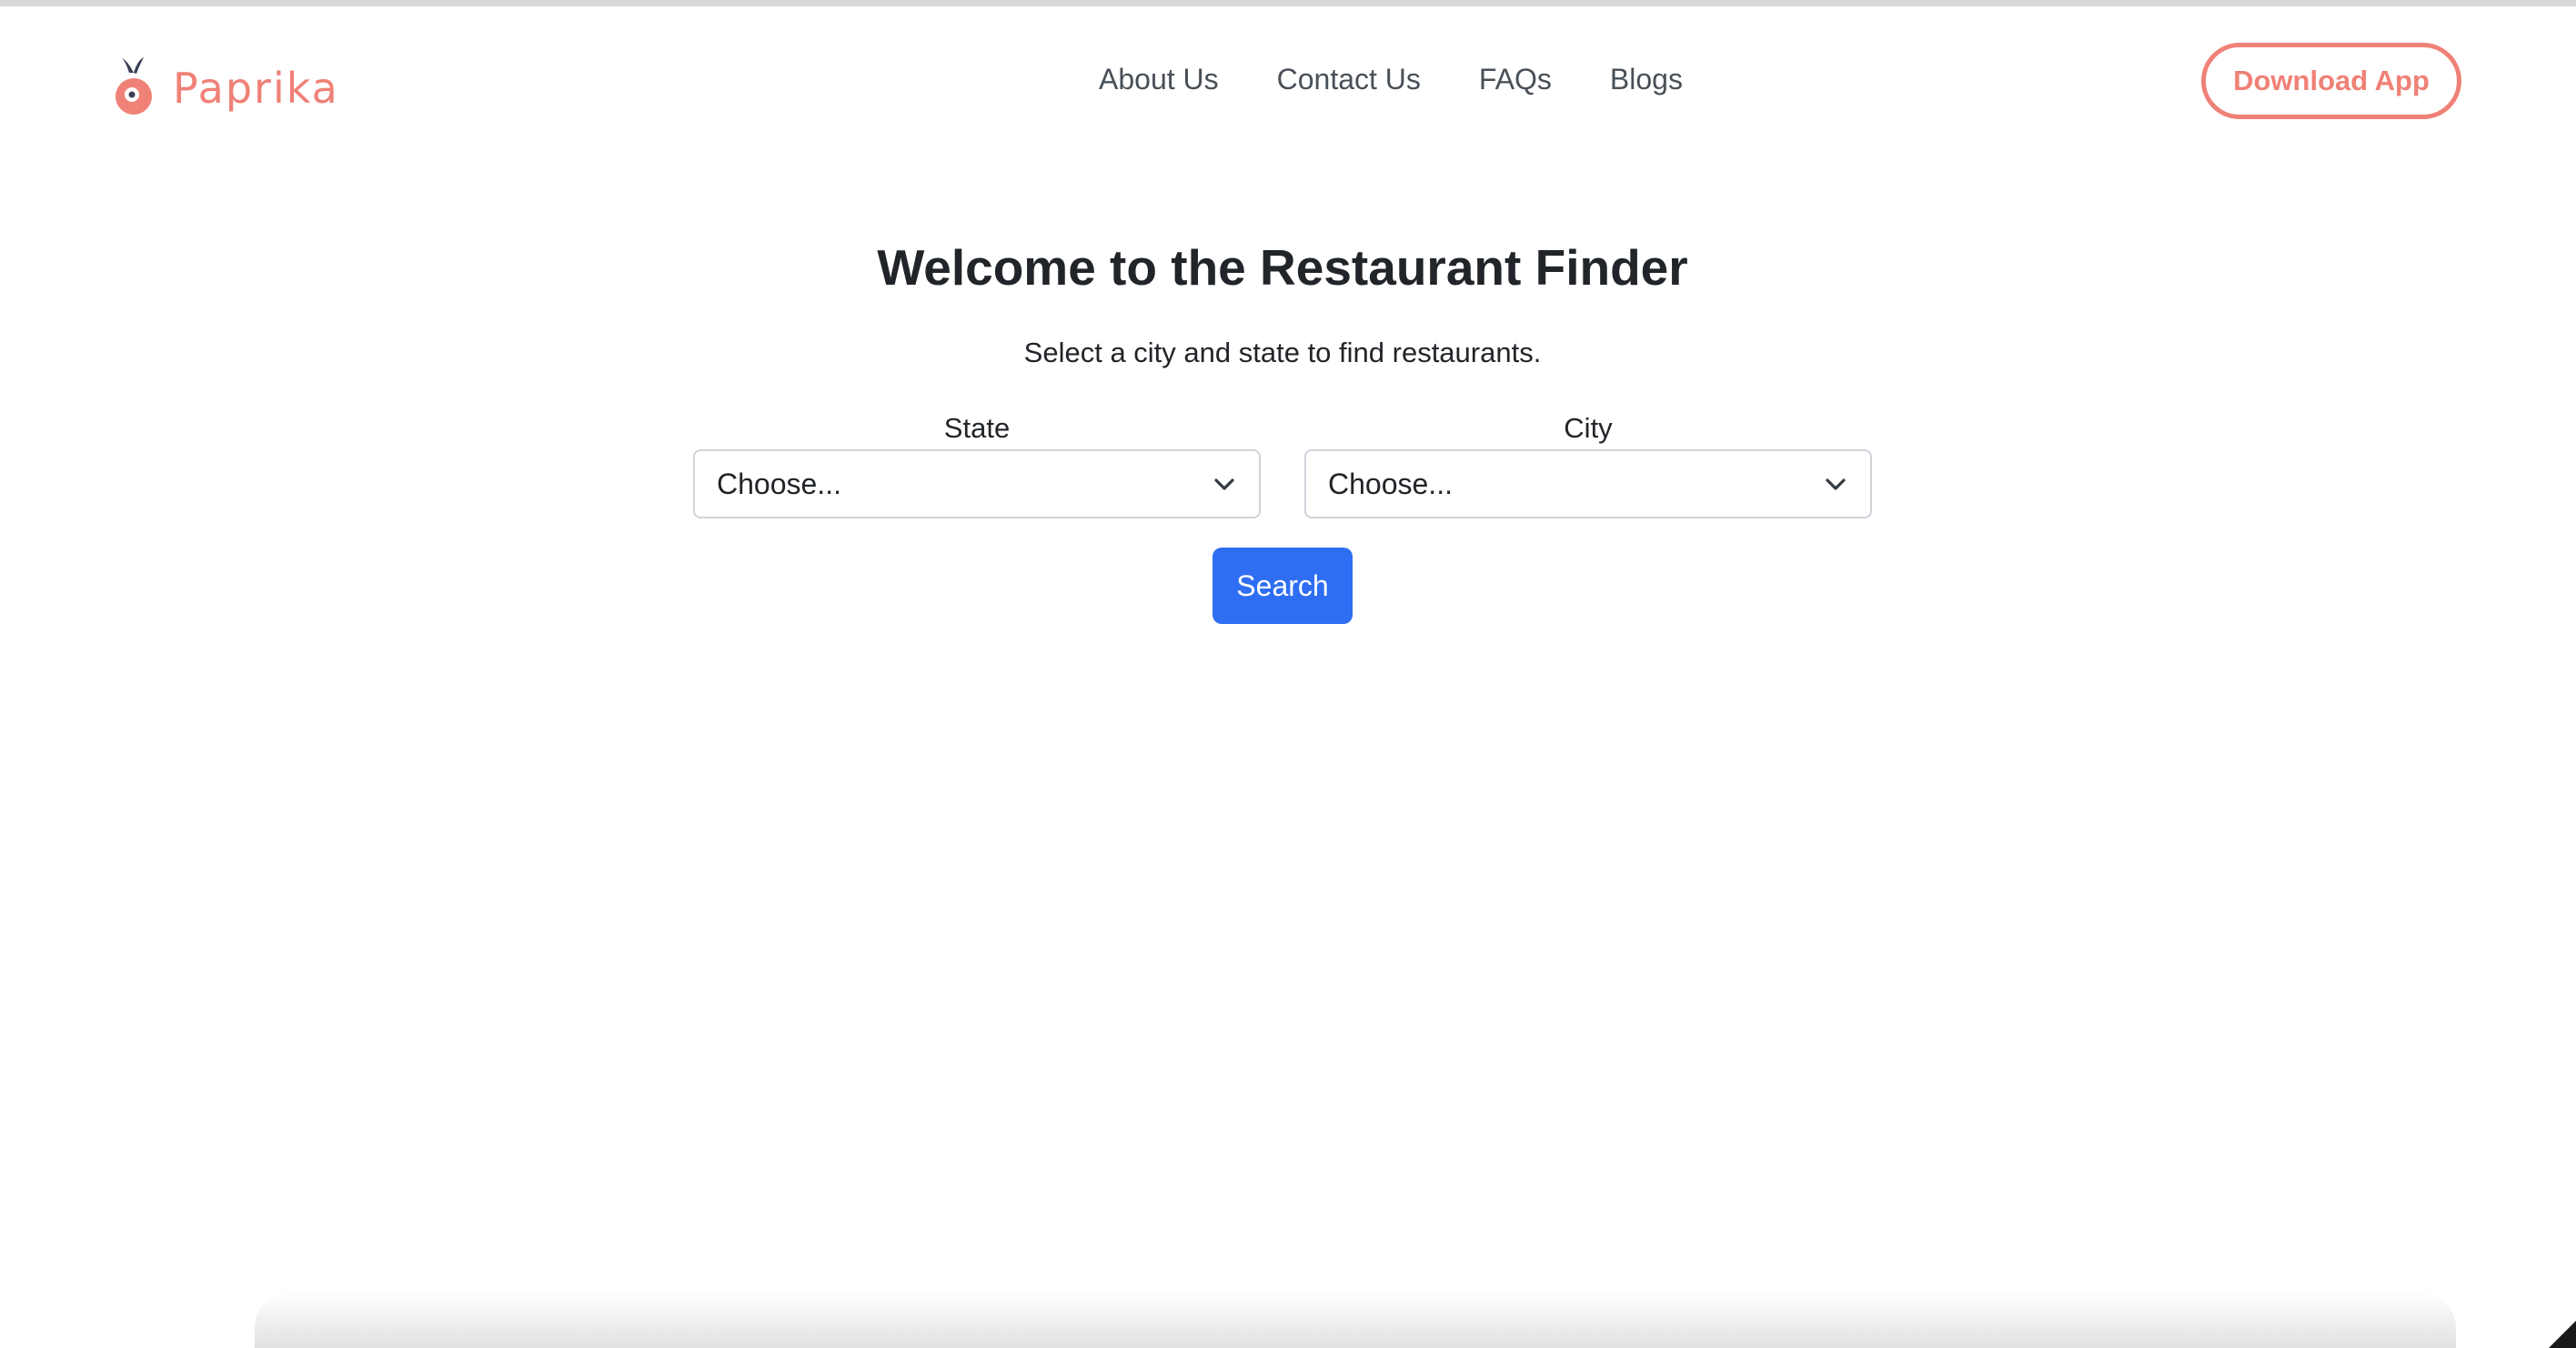 The image size is (2576, 1348). Describe the element at coordinates (1349, 80) in the screenshot. I see `nav-contact-us: Contact Us` at that location.